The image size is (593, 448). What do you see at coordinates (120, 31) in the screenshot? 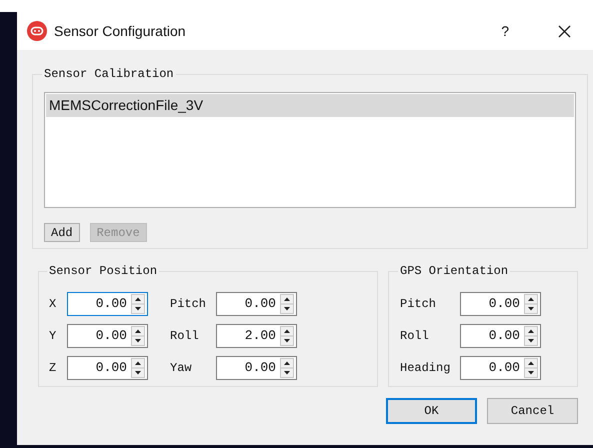
I see `window-title: Sensor Configuration` at bounding box center [120, 31].